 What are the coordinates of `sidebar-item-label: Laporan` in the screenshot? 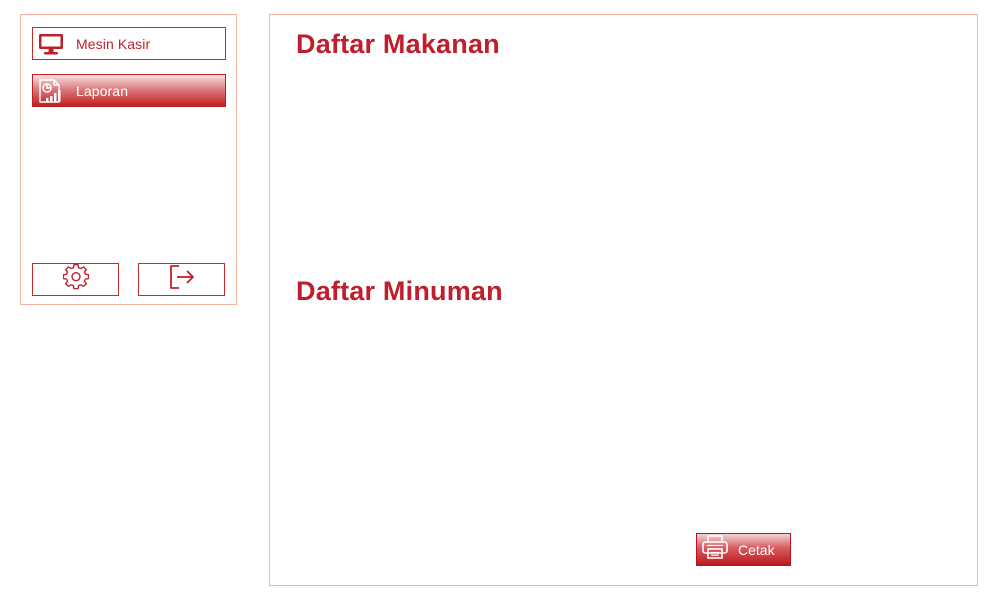 It's located at (102, 90).